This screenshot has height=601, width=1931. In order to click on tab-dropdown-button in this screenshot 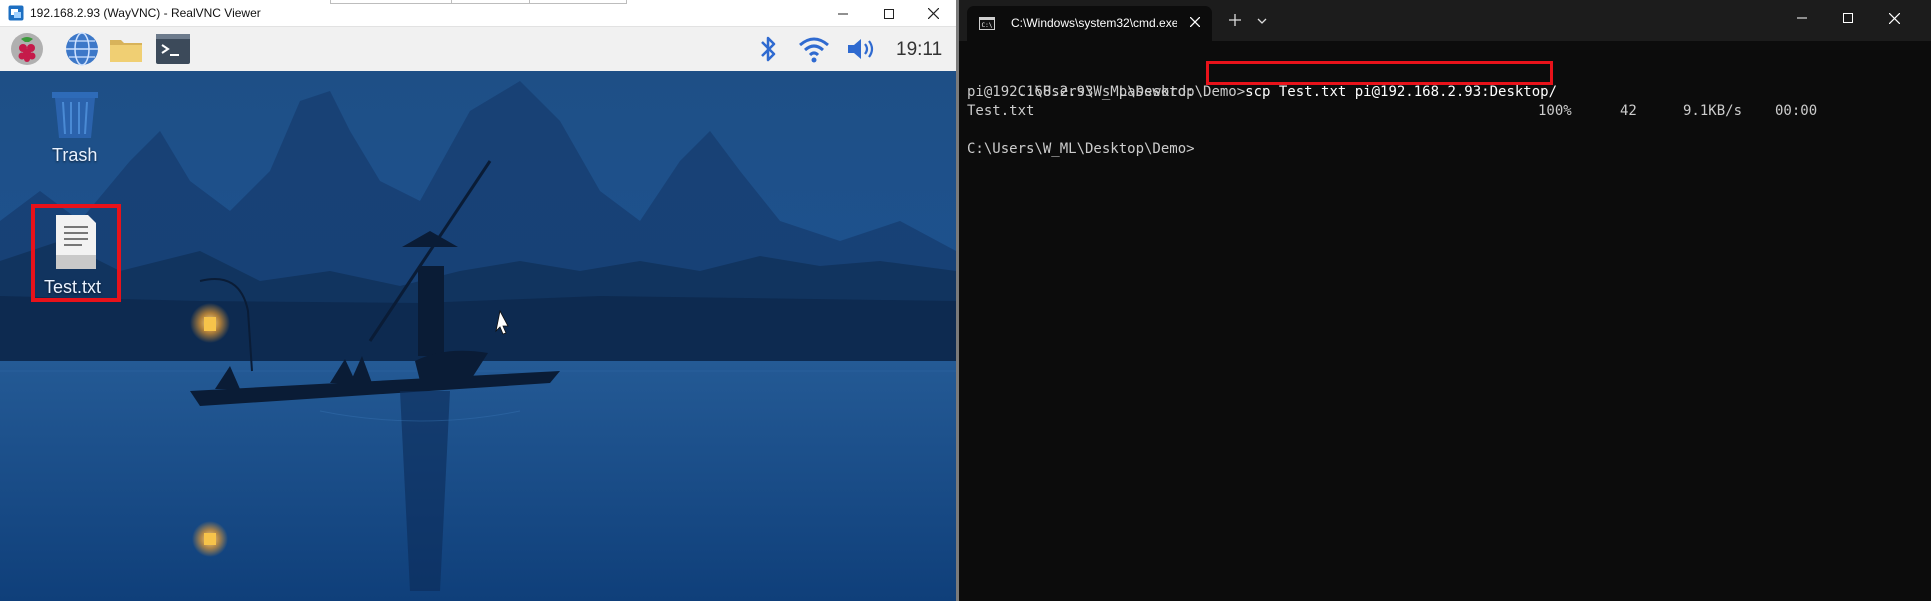, I will do `click(1262, 21)`.